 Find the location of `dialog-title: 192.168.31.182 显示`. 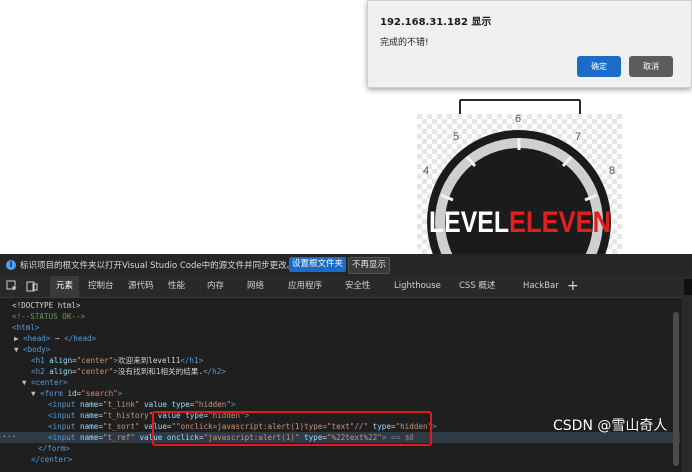

dialog-title: 192.168.31.182 显示 is located at coordinates (436, 22).